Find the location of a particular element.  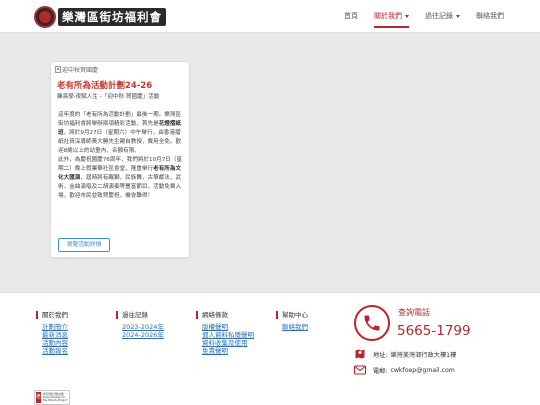

email-text: cwkfoep@gmail.com is located at coordinates (422, 370).